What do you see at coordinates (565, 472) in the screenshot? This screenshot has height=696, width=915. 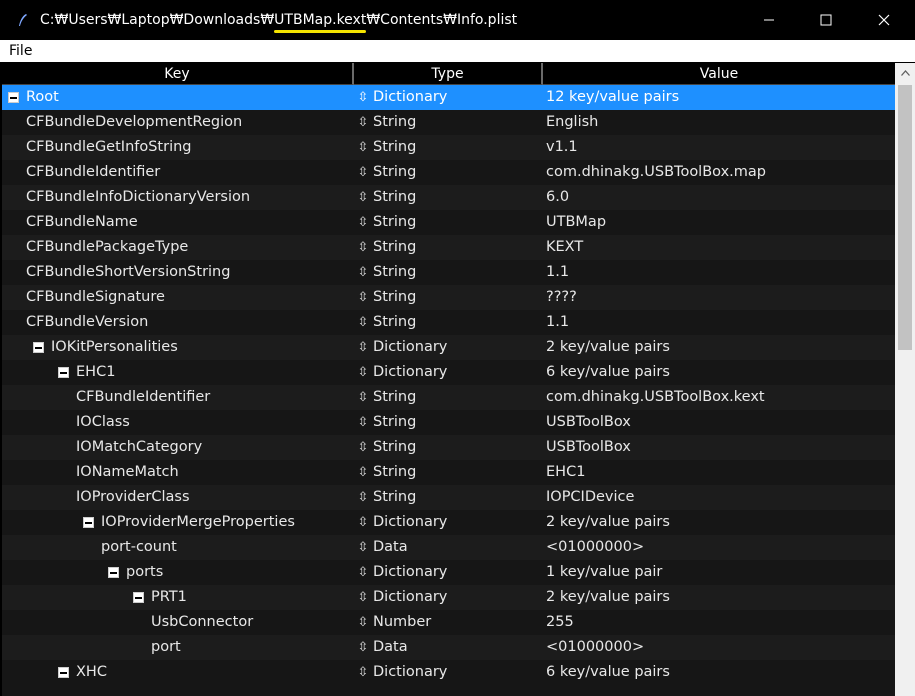 I see `row-value: EHC1` at bounding box center [565, 472].